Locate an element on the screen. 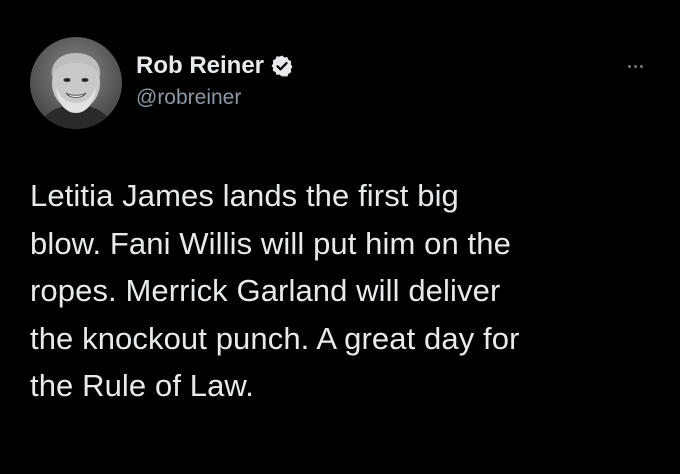  author-name-link: Rob Reiner is located at coordinates (215, 66).